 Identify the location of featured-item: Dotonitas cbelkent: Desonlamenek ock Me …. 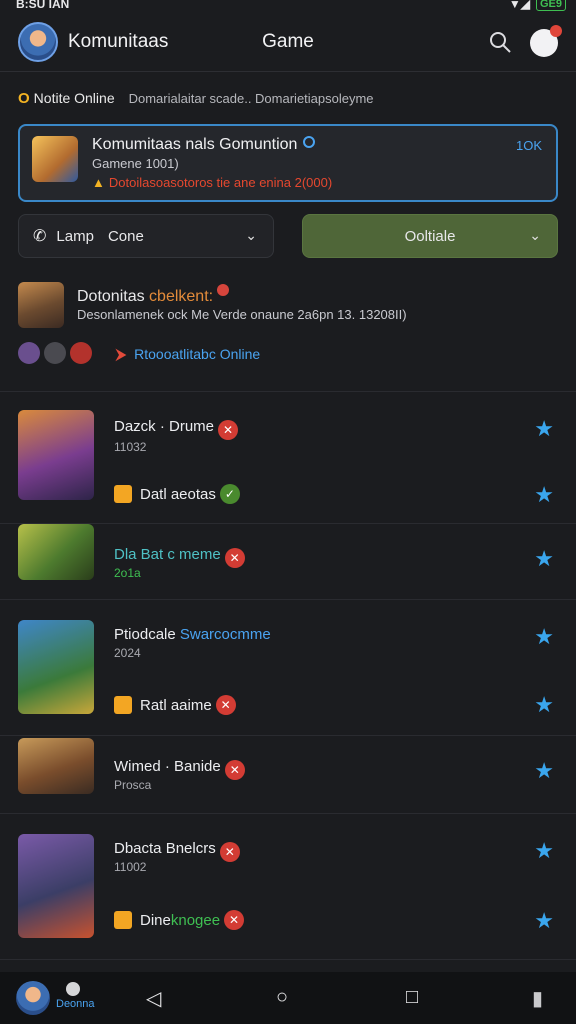
(288, 336).